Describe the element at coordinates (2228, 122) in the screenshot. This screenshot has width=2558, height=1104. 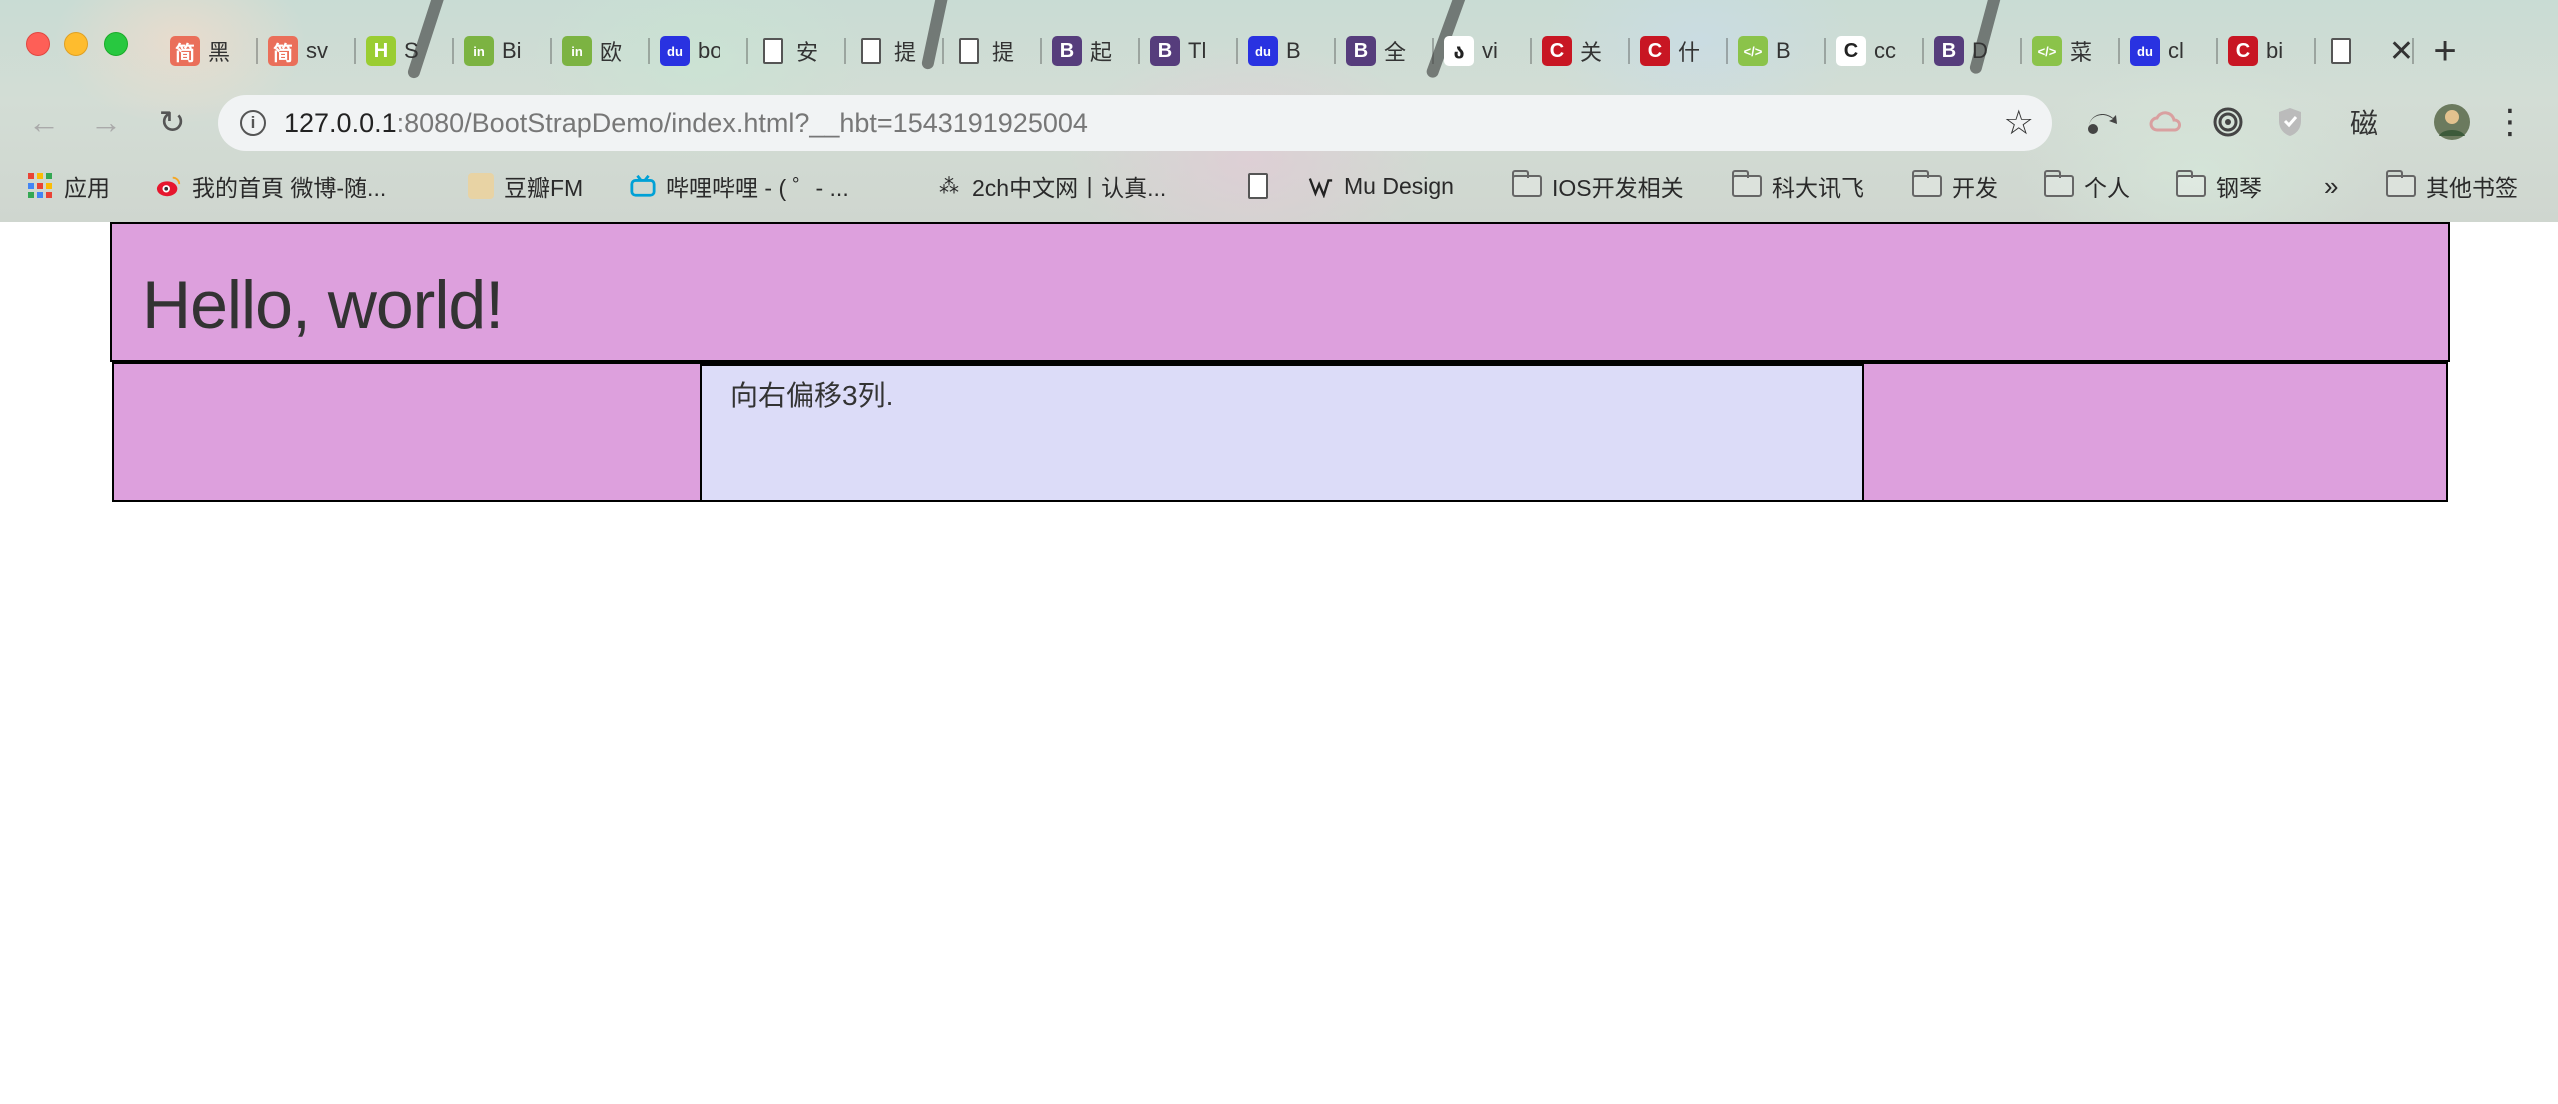
I see `extension-spiral-icon` at that location.